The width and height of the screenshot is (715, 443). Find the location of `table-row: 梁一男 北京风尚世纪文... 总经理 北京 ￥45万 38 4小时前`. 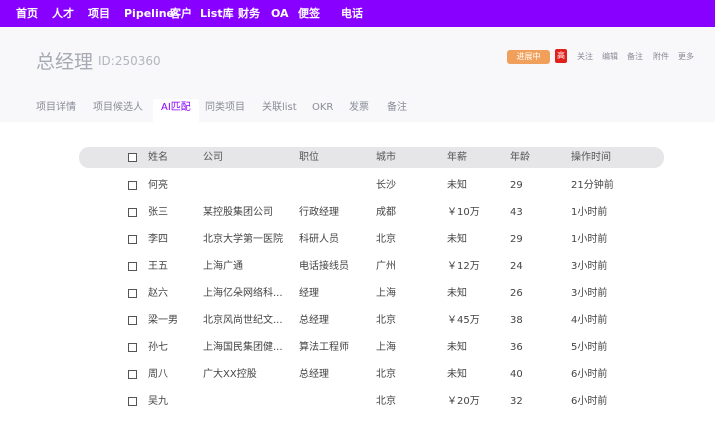

table-row: 梁一男 北京风尚世纪文... 总经理 北京 ￥45万 38 4小时前 is located at coordinates (371, 320).